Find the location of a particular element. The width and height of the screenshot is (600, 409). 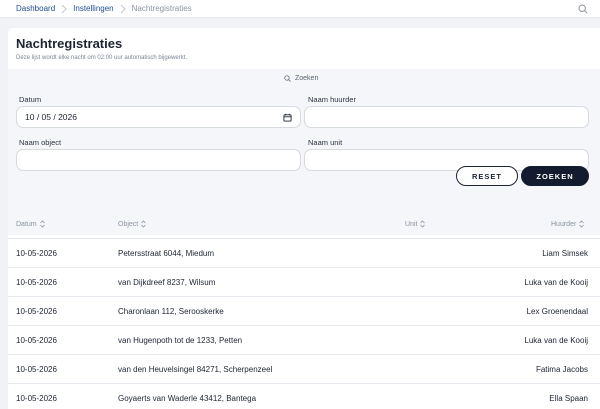

column-datum: Datum is located at coordinates (30, 224).